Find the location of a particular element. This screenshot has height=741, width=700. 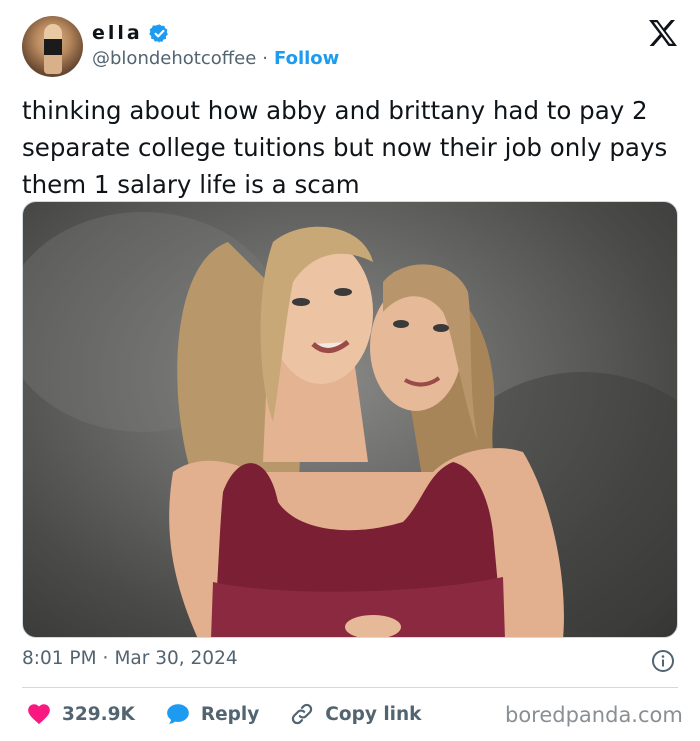

reply-button: Reply is located at coordinates (212, 714).